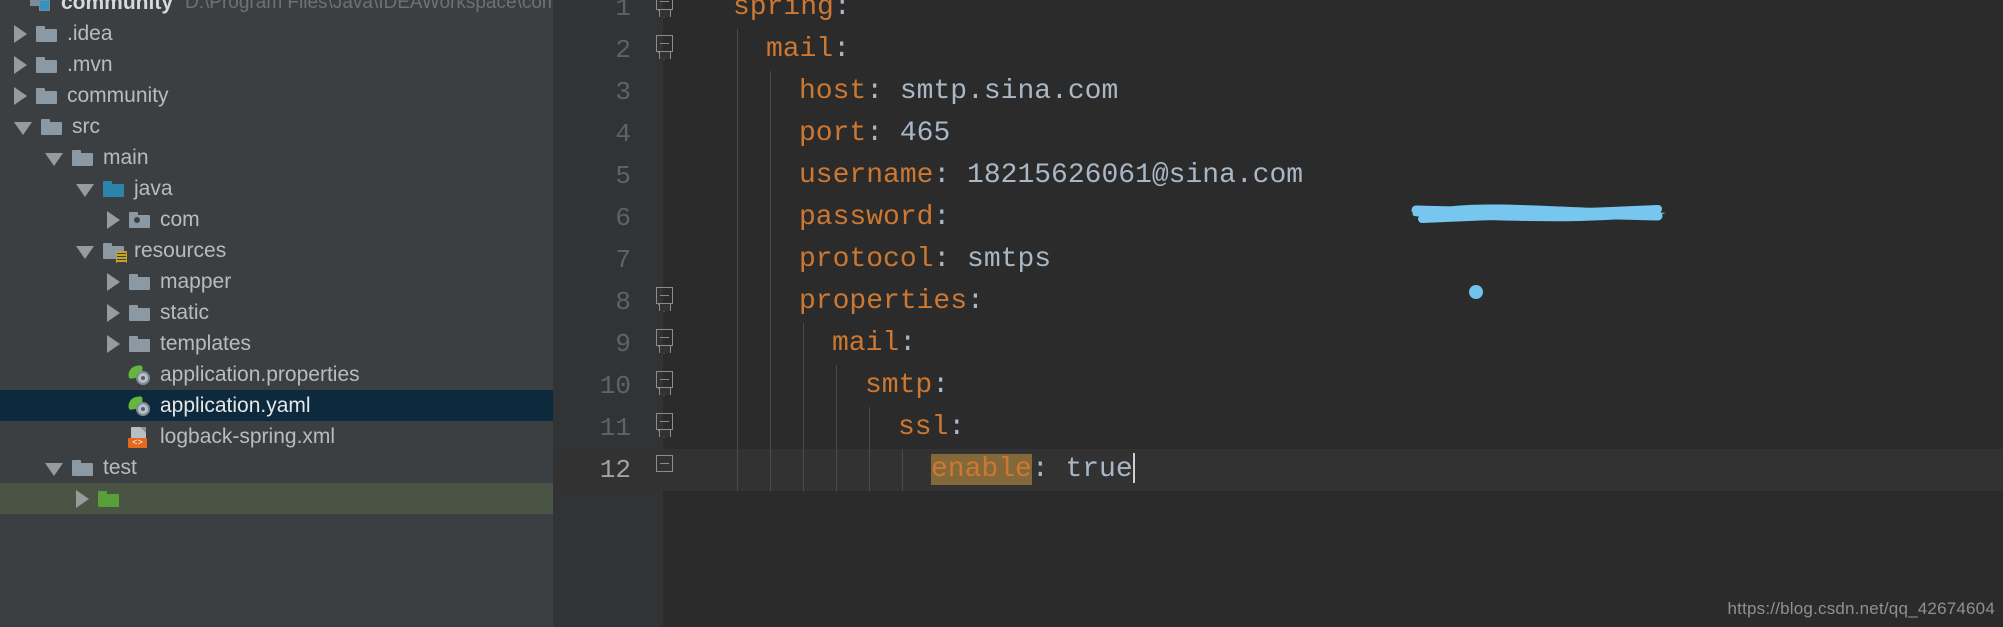 Image resolution: width=2003 pixels, height=627 pixels. I want to click on project-name: community, so click(117, 7).